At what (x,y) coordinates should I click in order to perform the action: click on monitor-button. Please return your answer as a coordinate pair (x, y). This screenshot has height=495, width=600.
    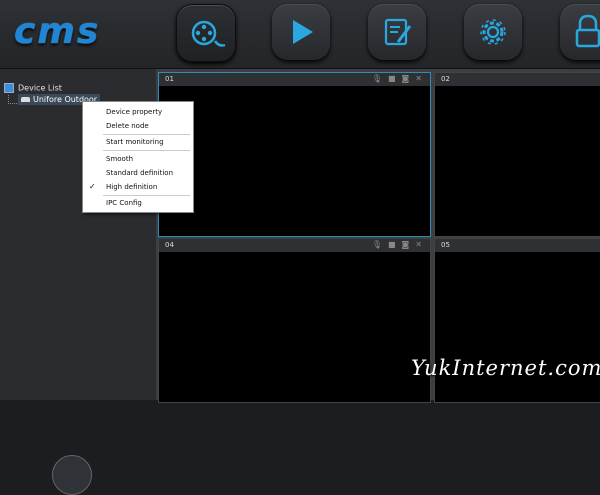
    Looking at the image, I should click on (206, 33).